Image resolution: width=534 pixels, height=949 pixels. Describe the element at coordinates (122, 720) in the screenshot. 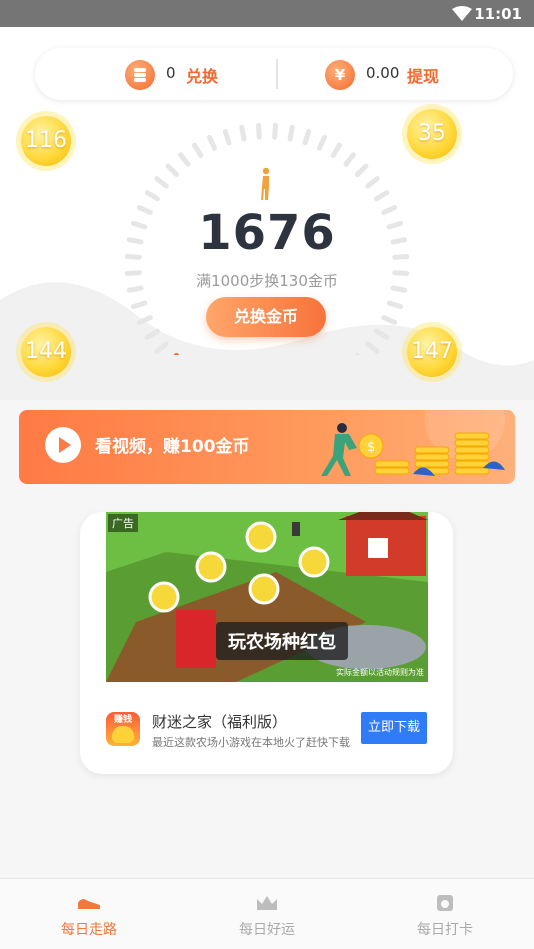

I see `app-icon-label: 赚钱` at that location.